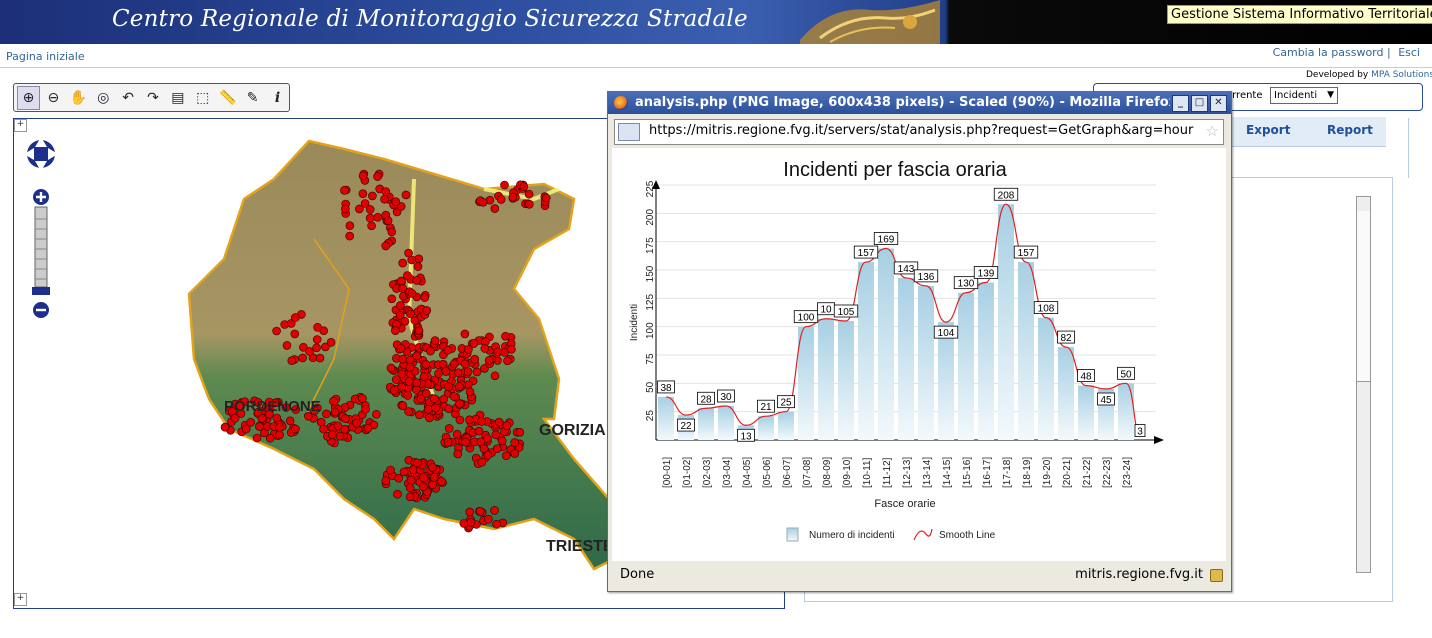  I want to click on top-links: Cambia la password | Esci, so click(1344, 52).